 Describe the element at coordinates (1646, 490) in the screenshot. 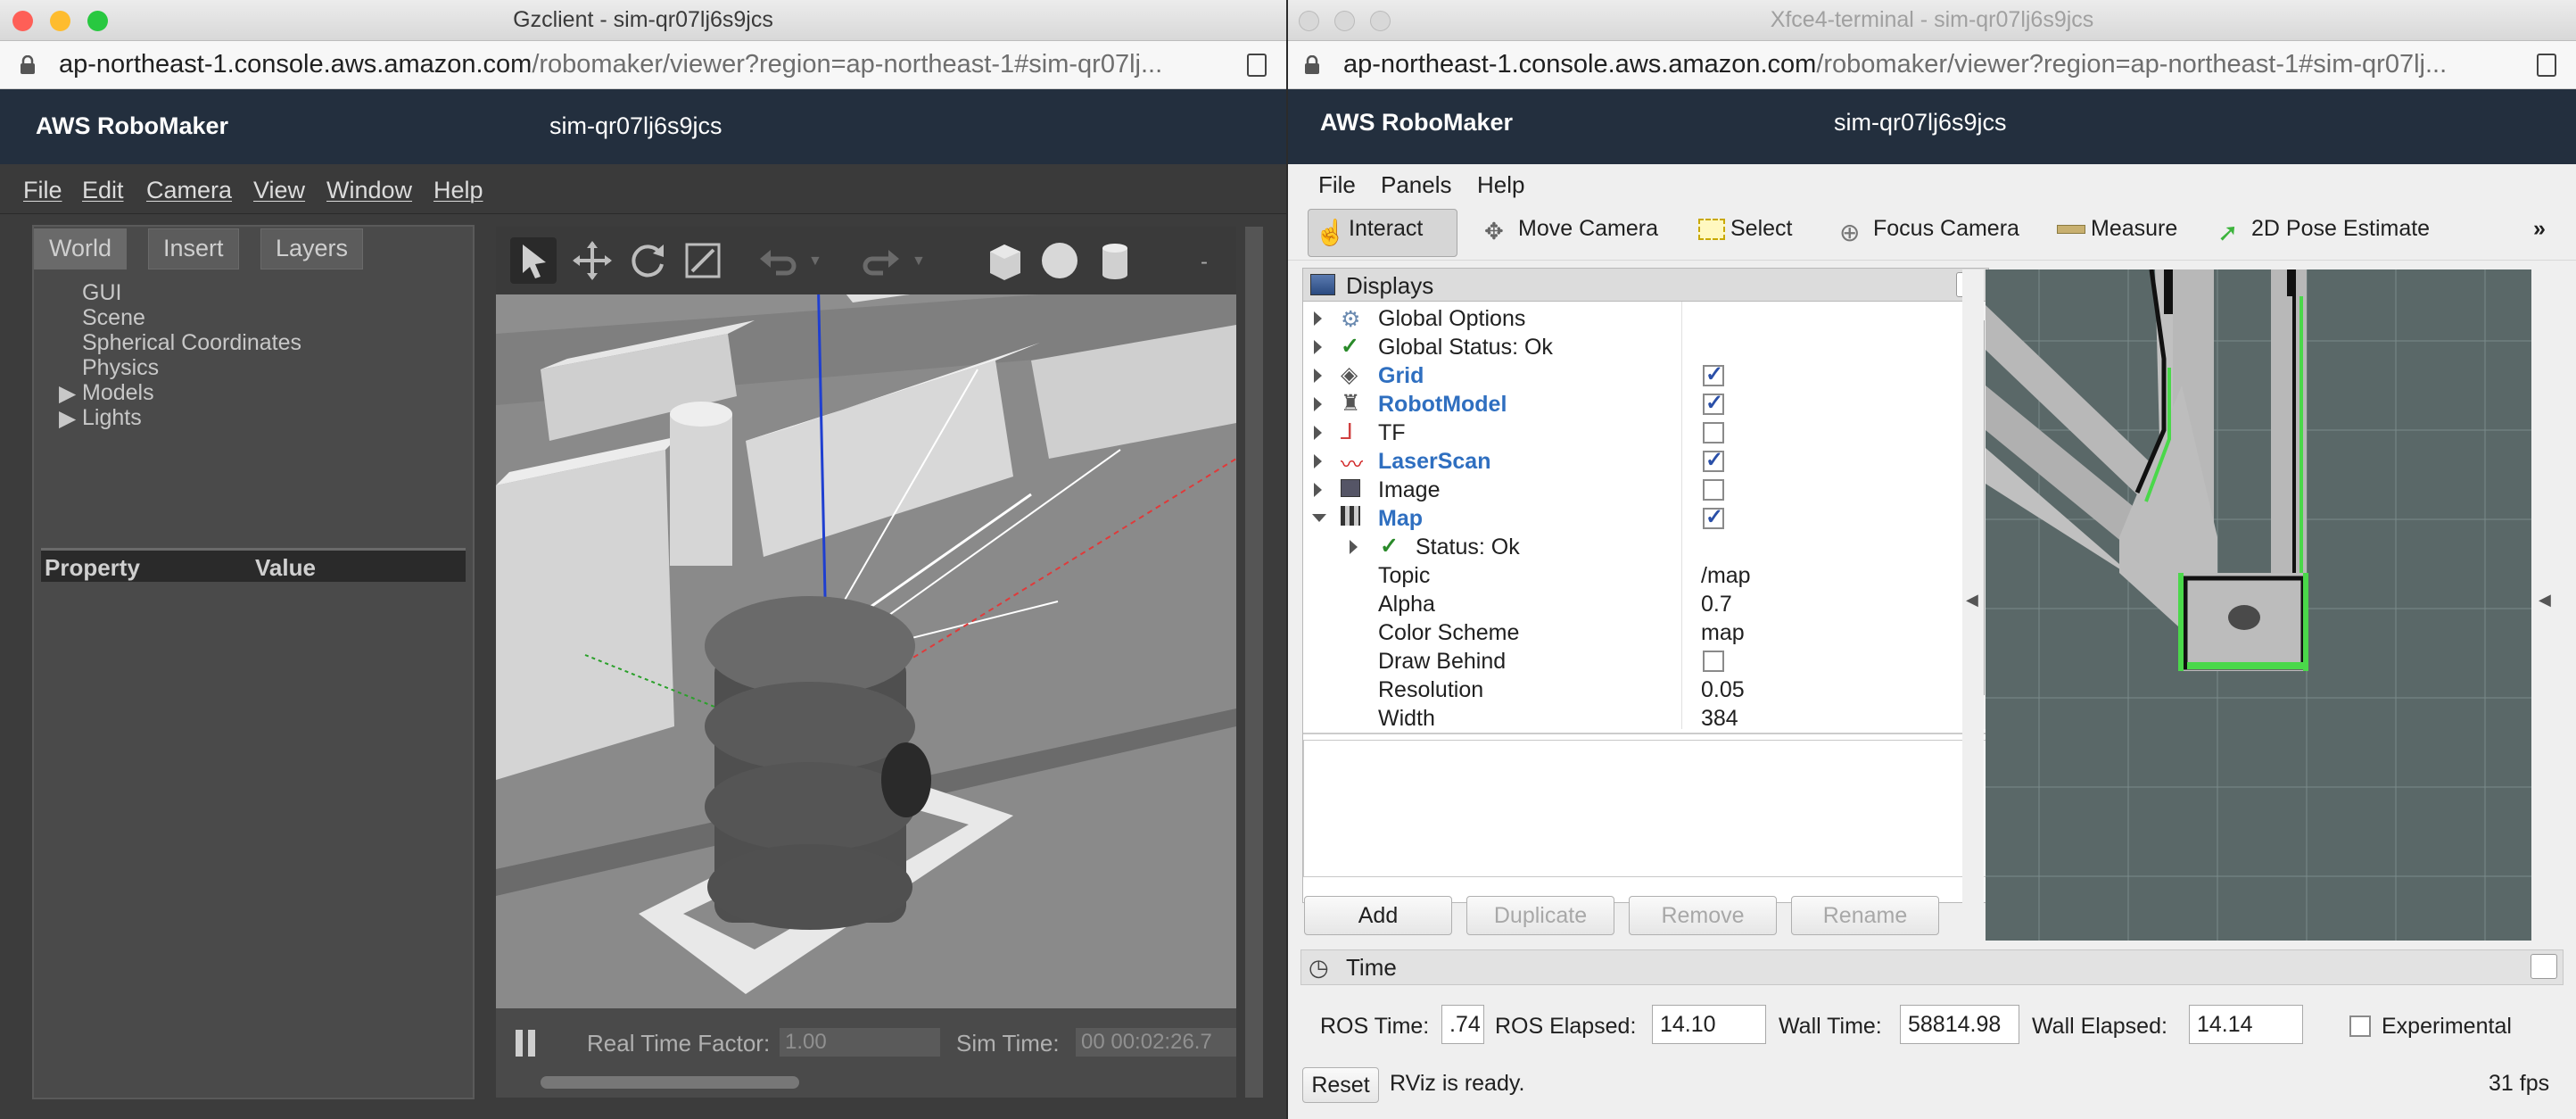

I see `display-row-image: Image` at that location.